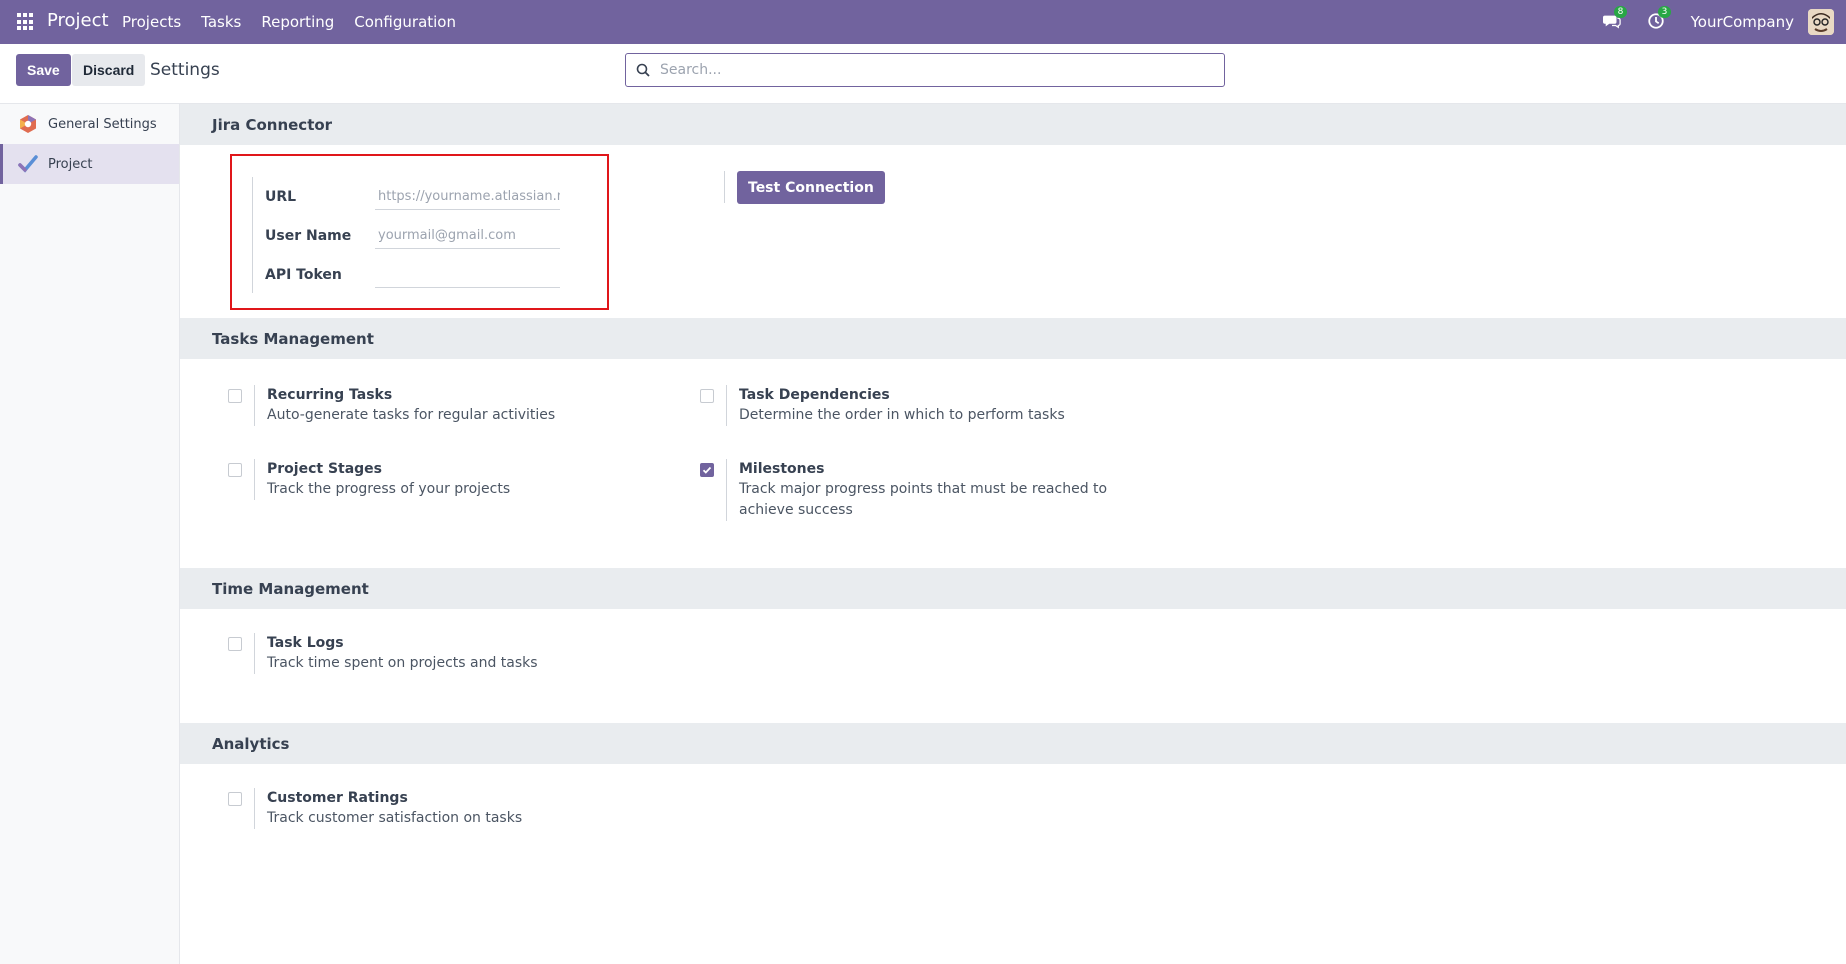 The height and width of the screenshot is (964, 1846). I want to click on url-row: URL, so click(412, 196).